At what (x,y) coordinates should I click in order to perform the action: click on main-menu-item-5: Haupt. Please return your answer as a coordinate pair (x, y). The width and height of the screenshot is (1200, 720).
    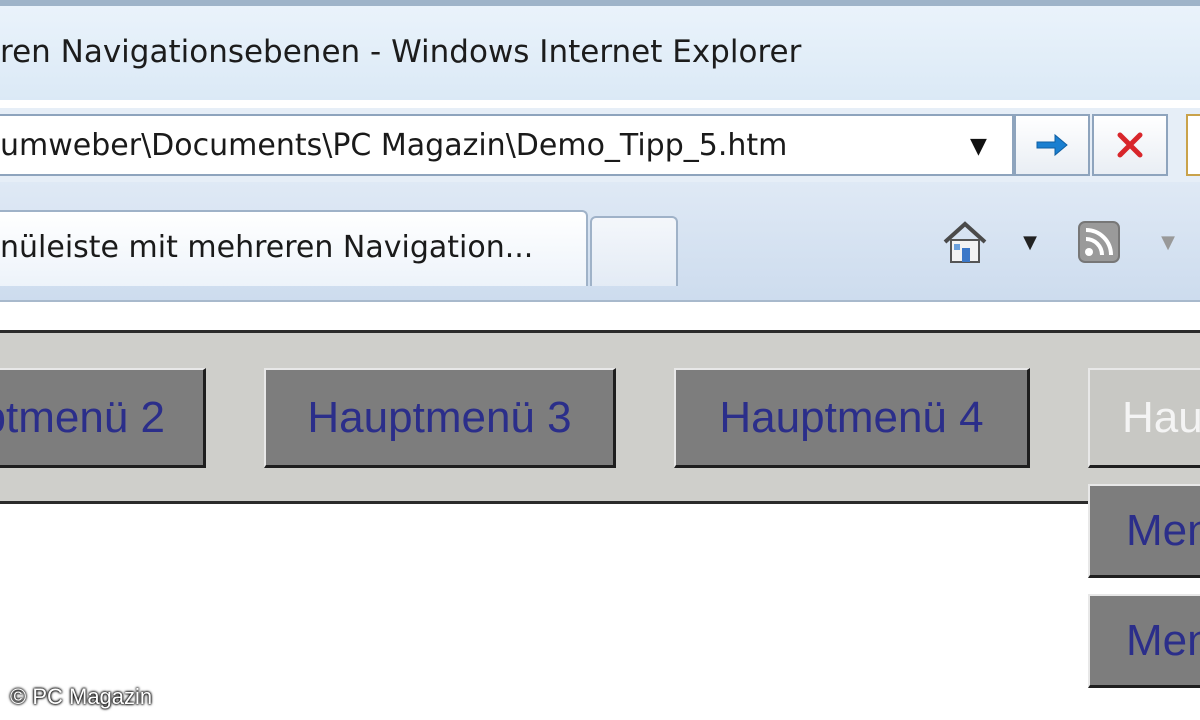
    Looking at the image, I should click on (1144, 418).